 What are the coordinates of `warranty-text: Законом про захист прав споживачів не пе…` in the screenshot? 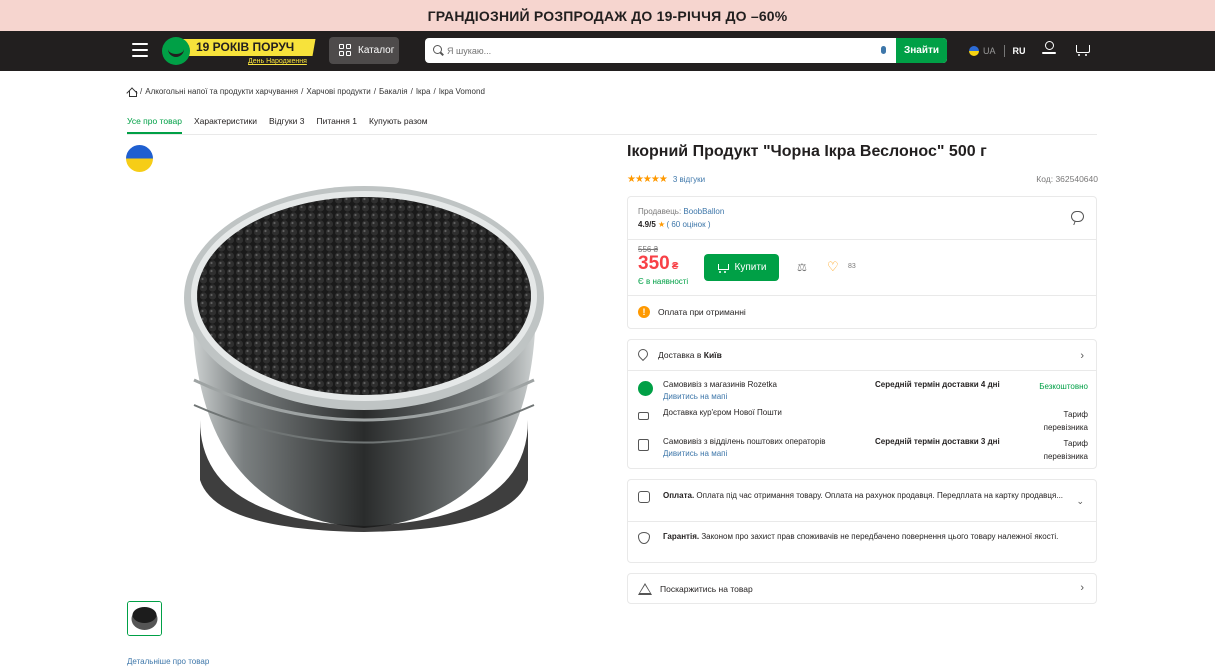 It's located at (880, 536).